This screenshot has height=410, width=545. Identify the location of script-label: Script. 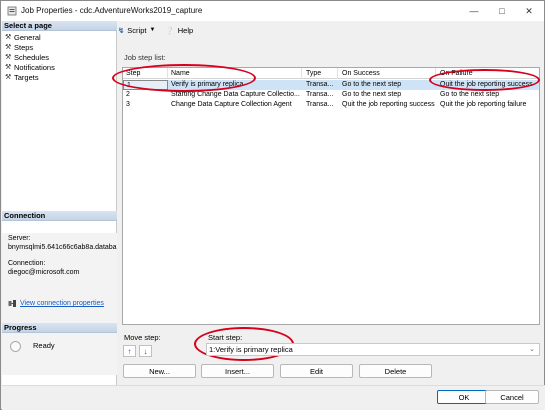
(137, 30).